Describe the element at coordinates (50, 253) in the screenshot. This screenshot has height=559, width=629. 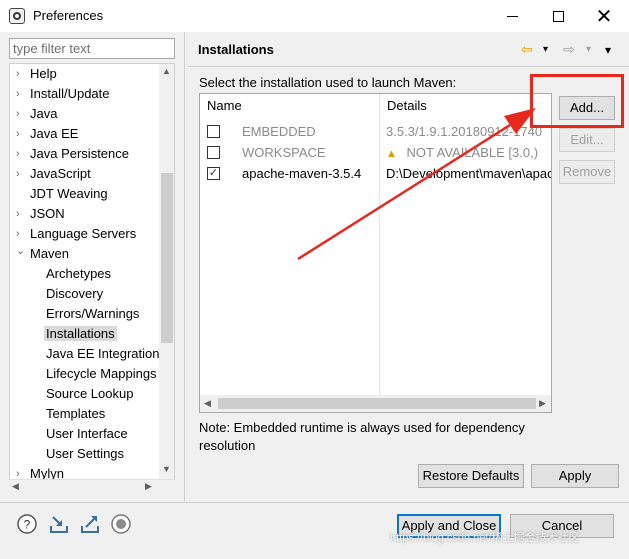
I see `tree-item-label: Maven` at that location.